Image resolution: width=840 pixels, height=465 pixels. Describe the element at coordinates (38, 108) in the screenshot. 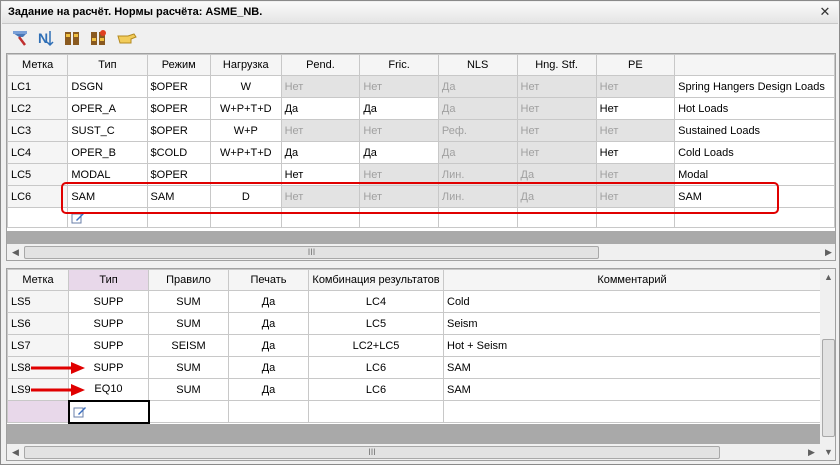

I see `cell: LC2` at that location.